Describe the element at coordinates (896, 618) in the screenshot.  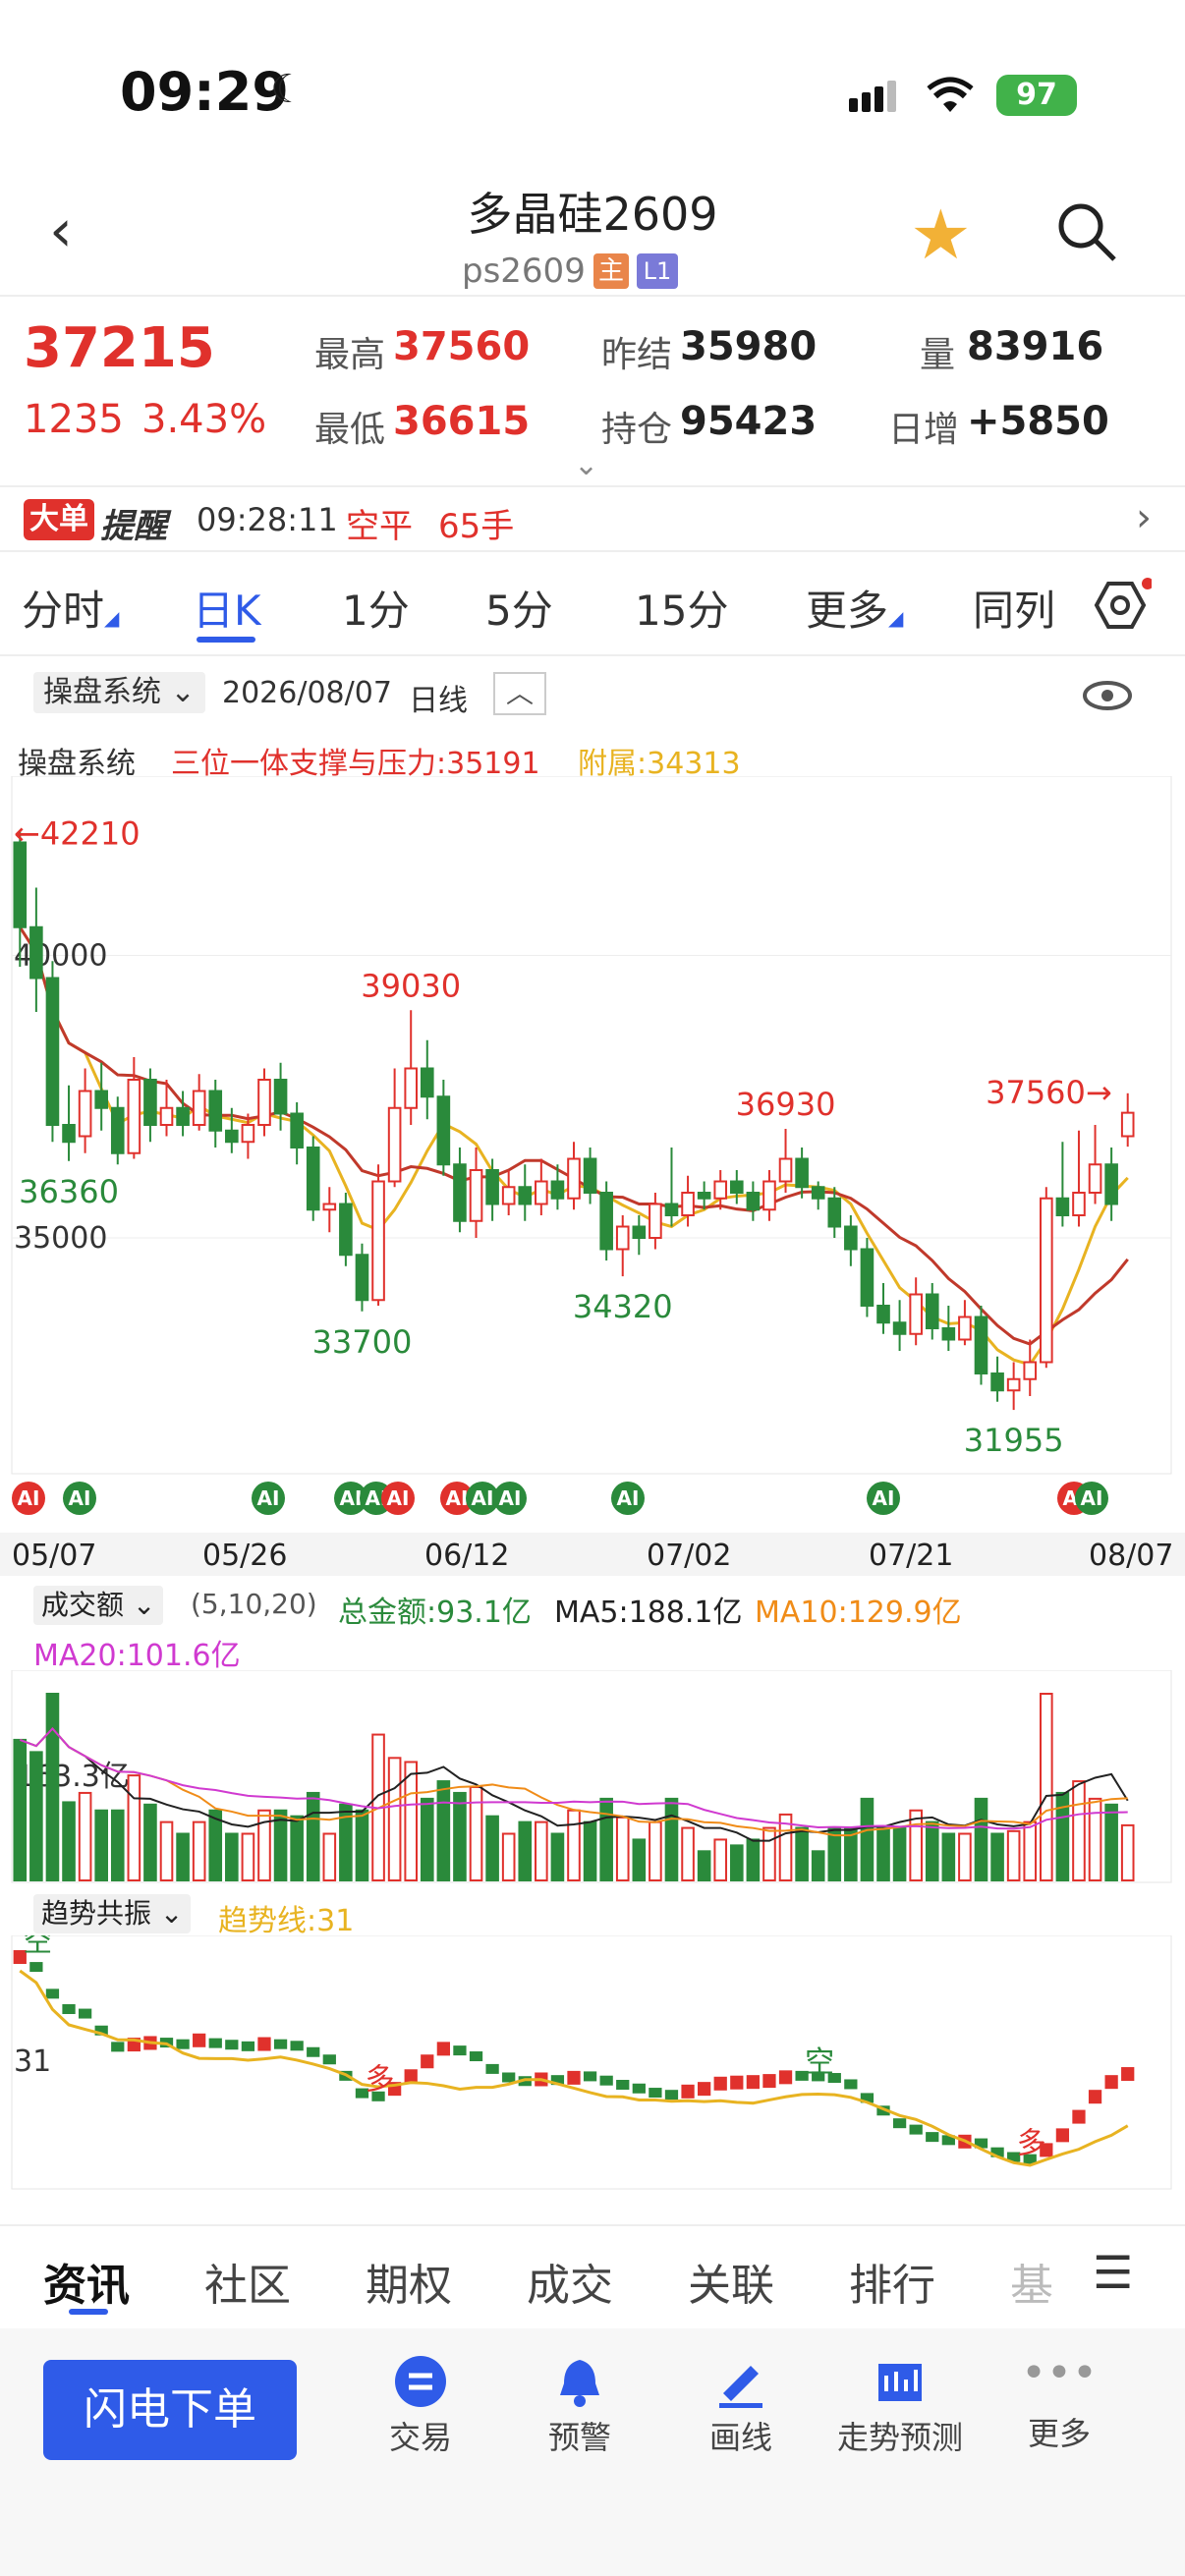
I see `tab-more-dropdown-icon: ◢` at that location.